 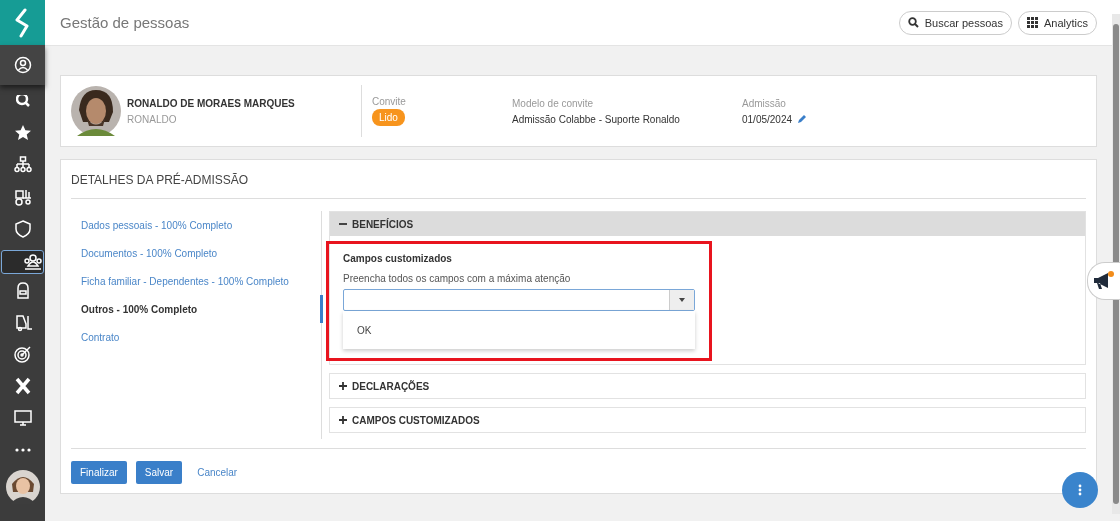 I want to click on section-title: DETALHES DA PRÉ-ADMISSÃO, so click(x=578, y=179).